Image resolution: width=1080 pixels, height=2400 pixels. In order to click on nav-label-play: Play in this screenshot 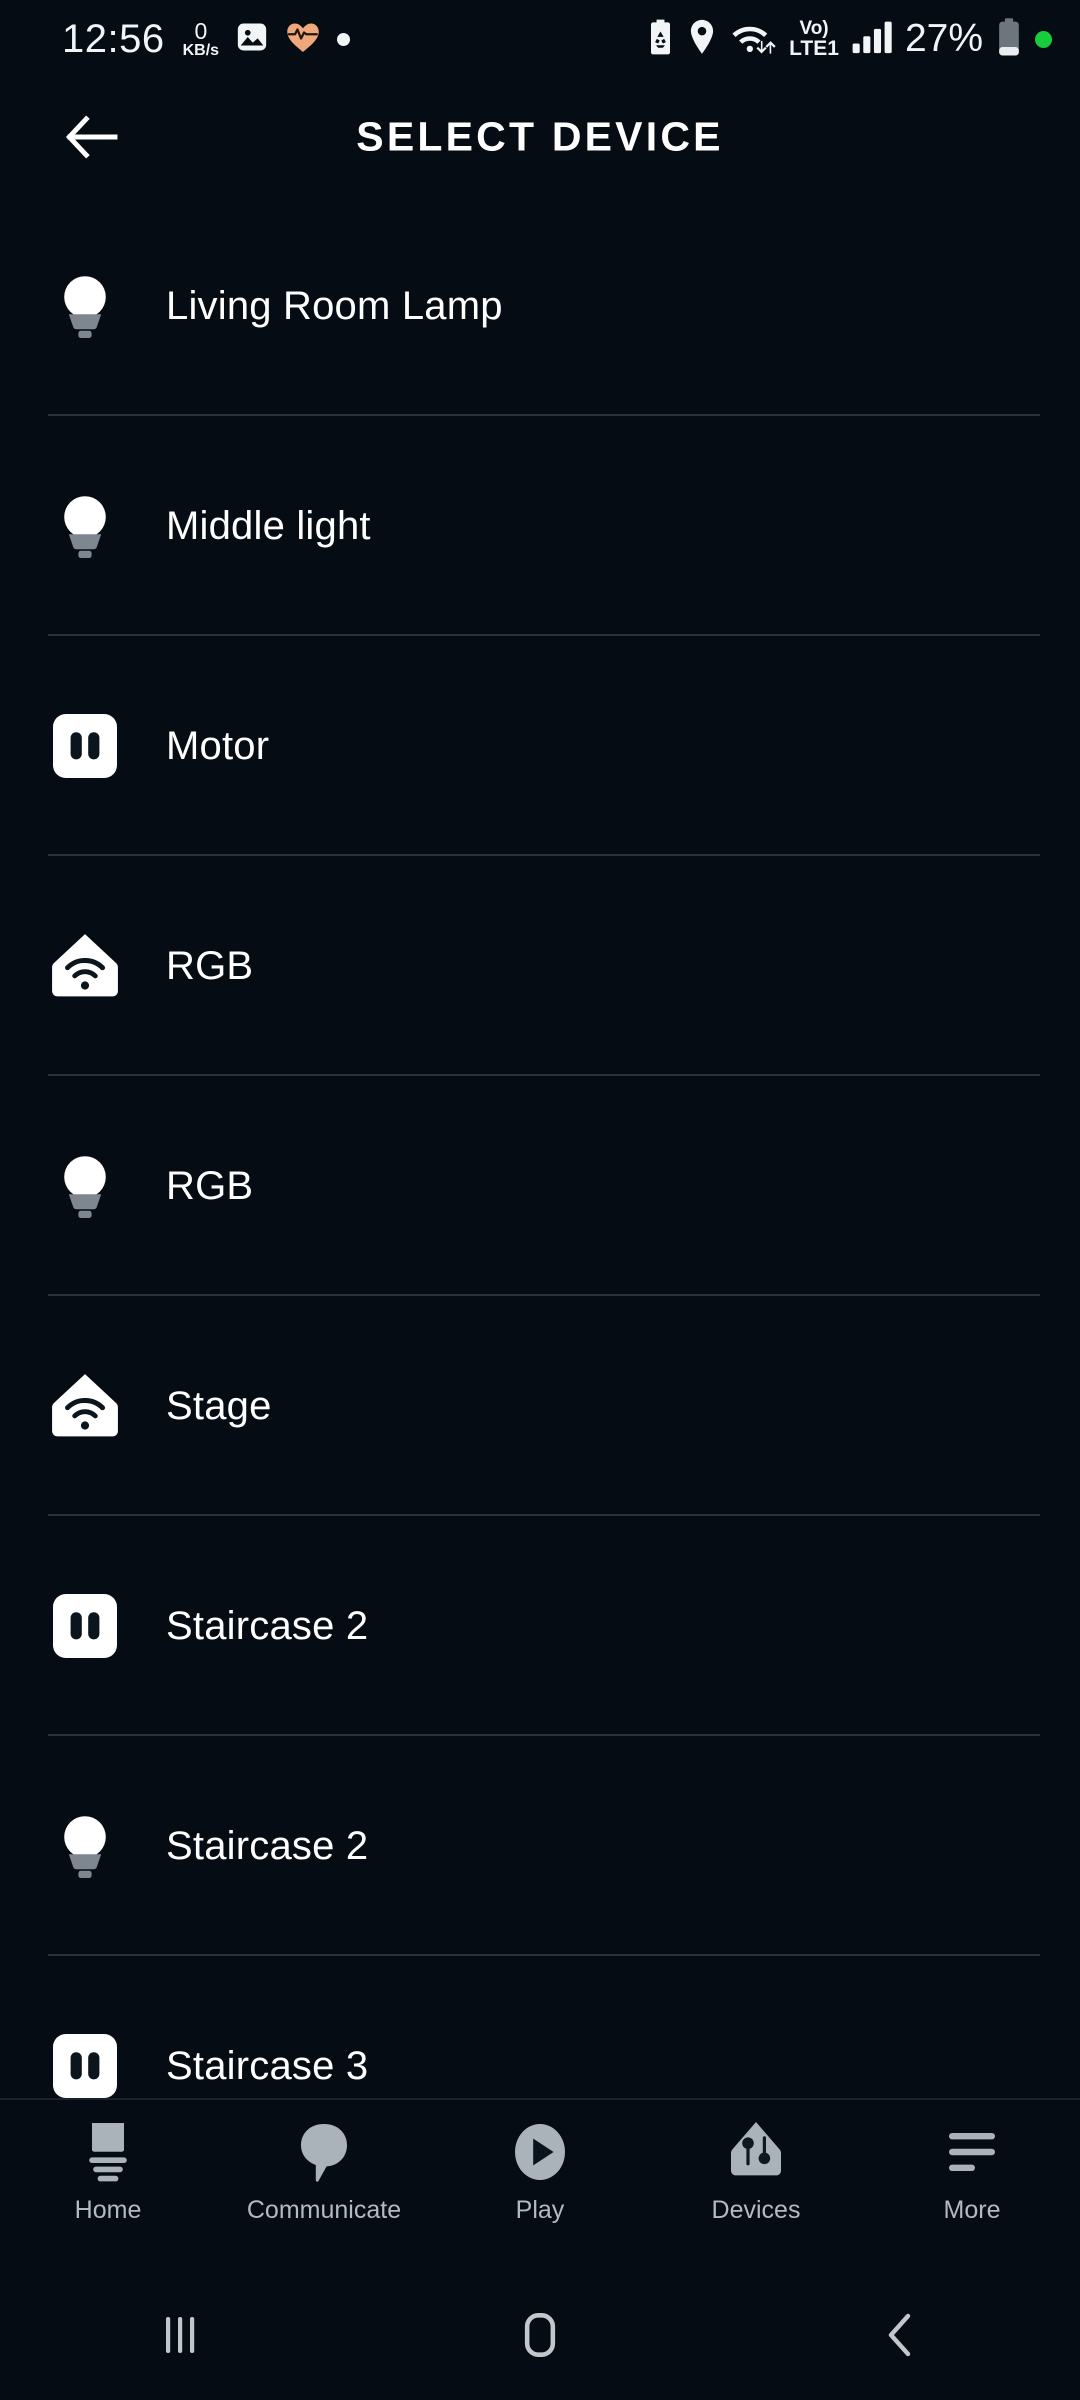, I will do `click(540, 2210)`.